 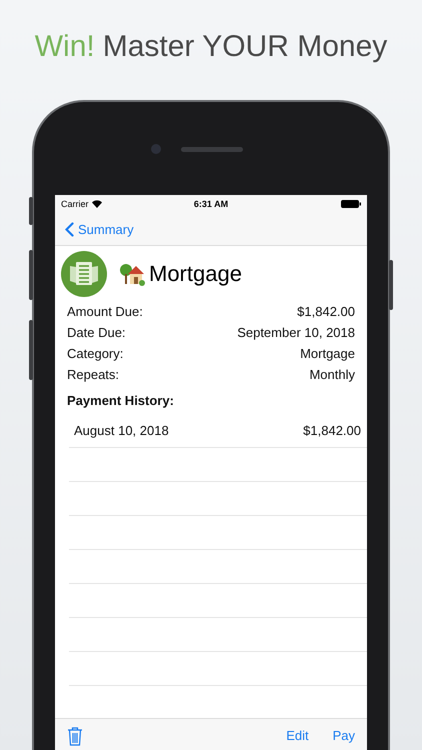 What do you see at coordinates (75, 204) in the screenshot?
I see `carrier-label: Carrier` at bounding box center [75, 204].